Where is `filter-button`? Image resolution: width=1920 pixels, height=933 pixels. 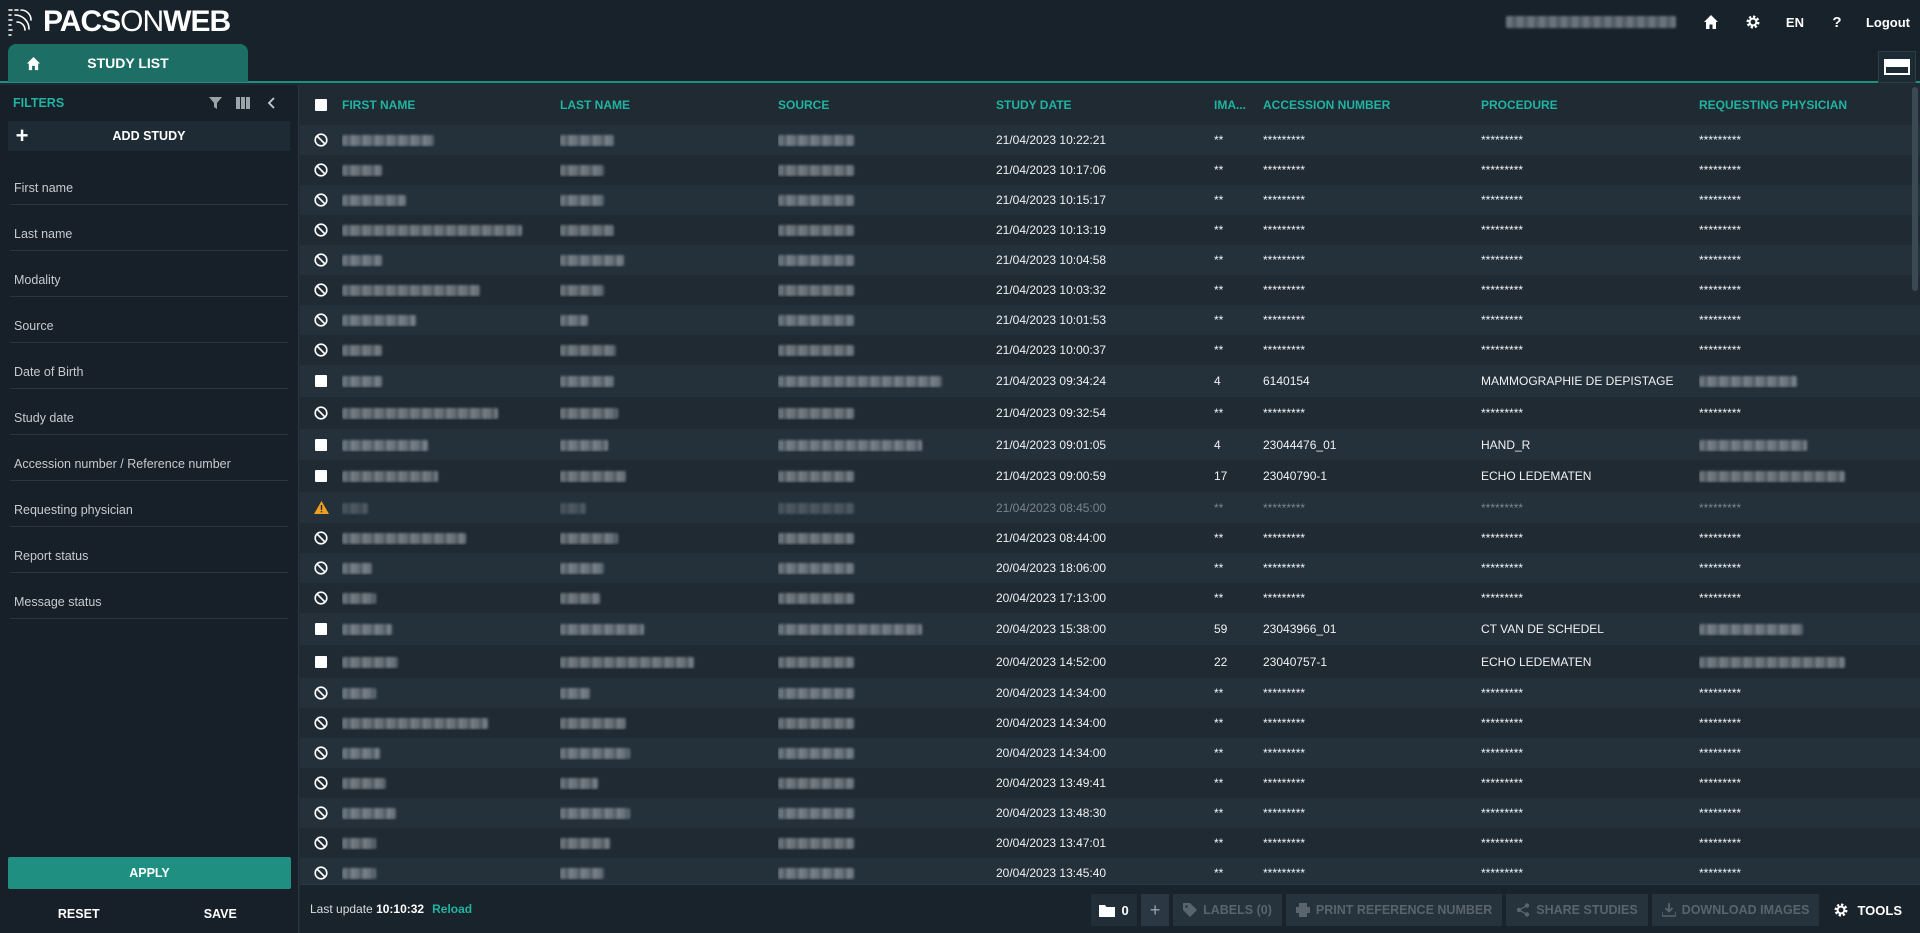
filter-button is located at coordinates (215, 103).